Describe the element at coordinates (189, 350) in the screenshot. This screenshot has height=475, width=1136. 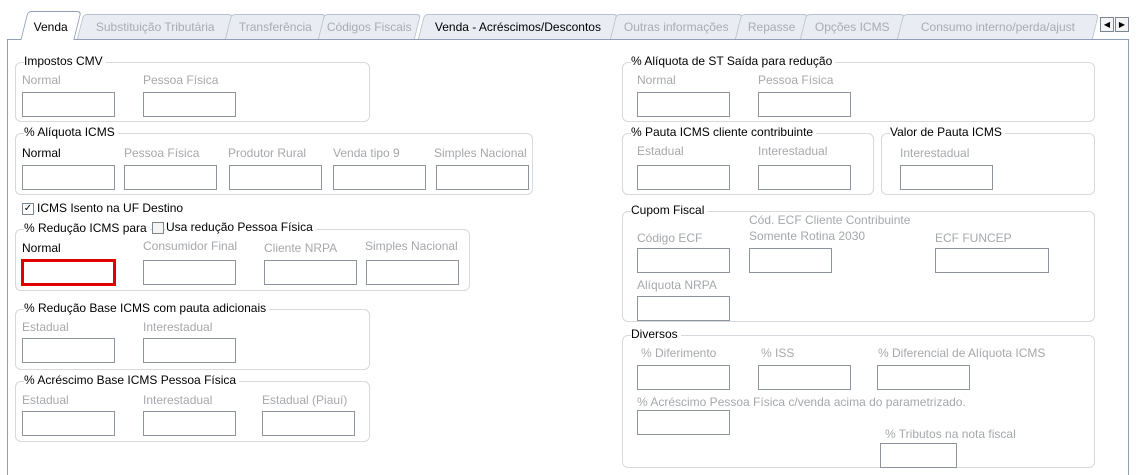
I see `reducao-base-interestadual-input` at that location.